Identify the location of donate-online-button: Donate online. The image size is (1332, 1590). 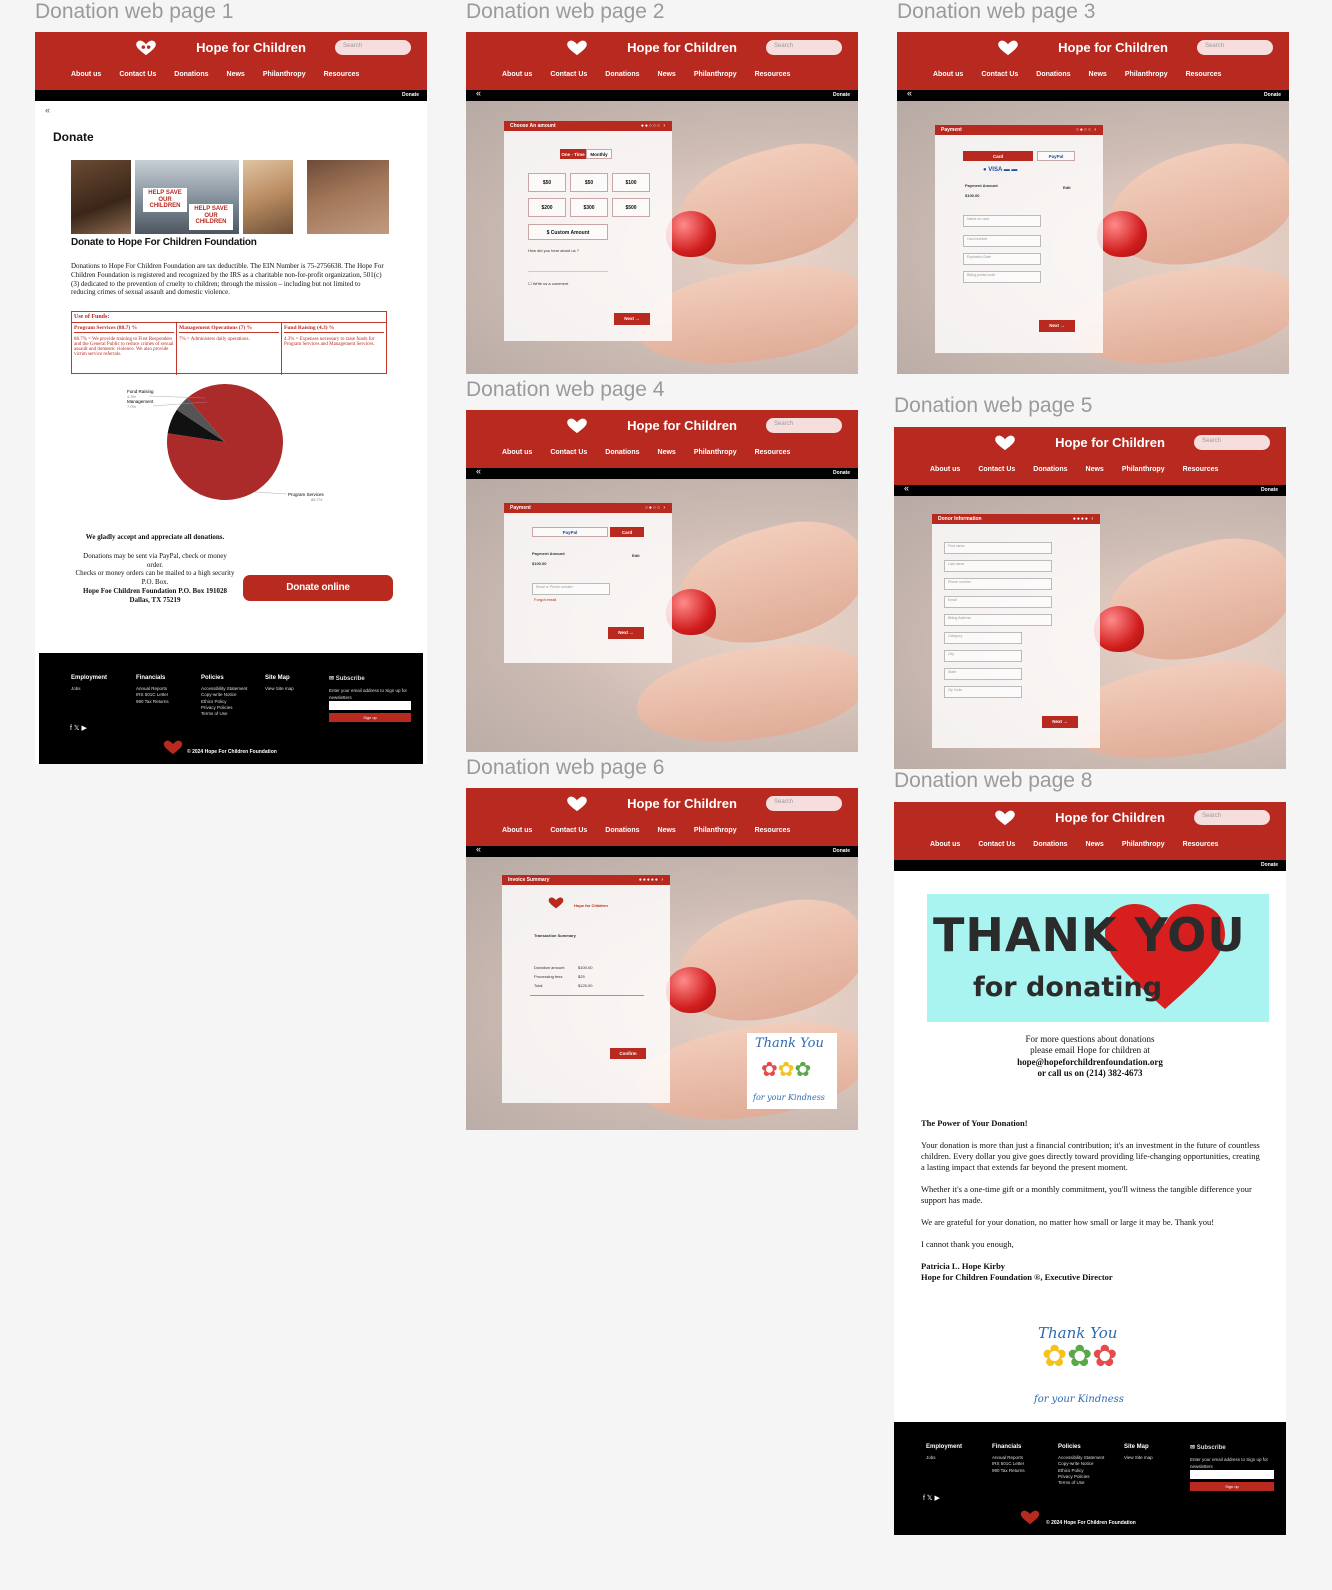
(318, 588).